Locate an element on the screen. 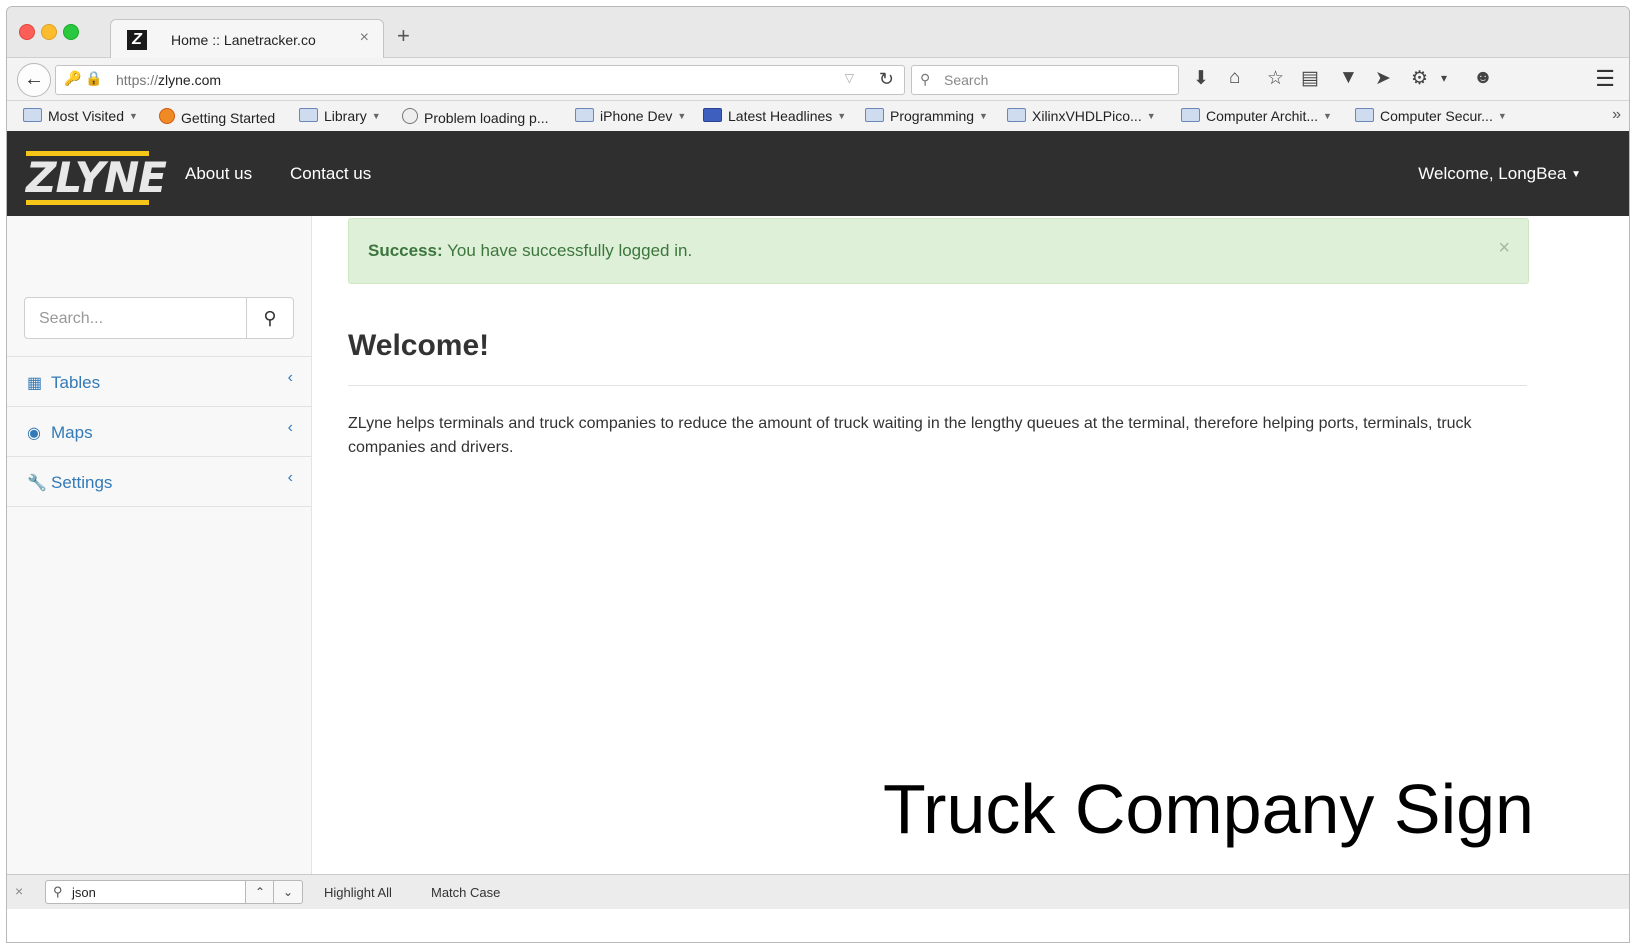 Image resolution: width=1633 pixels, height=943 pixels. find-query: json is located at coordinates (84, 892).